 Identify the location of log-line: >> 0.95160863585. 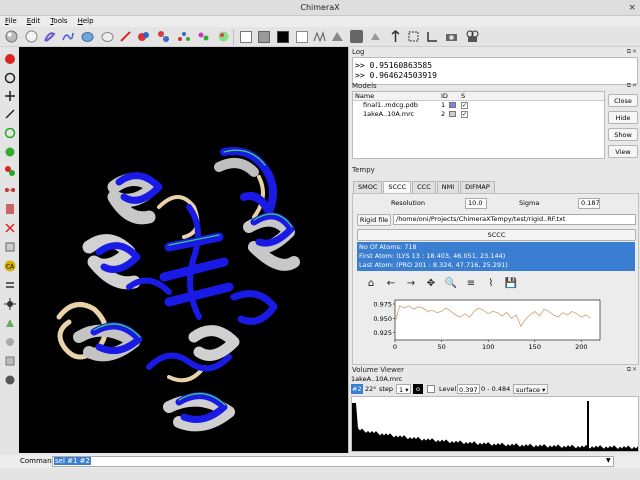
(394, 65).